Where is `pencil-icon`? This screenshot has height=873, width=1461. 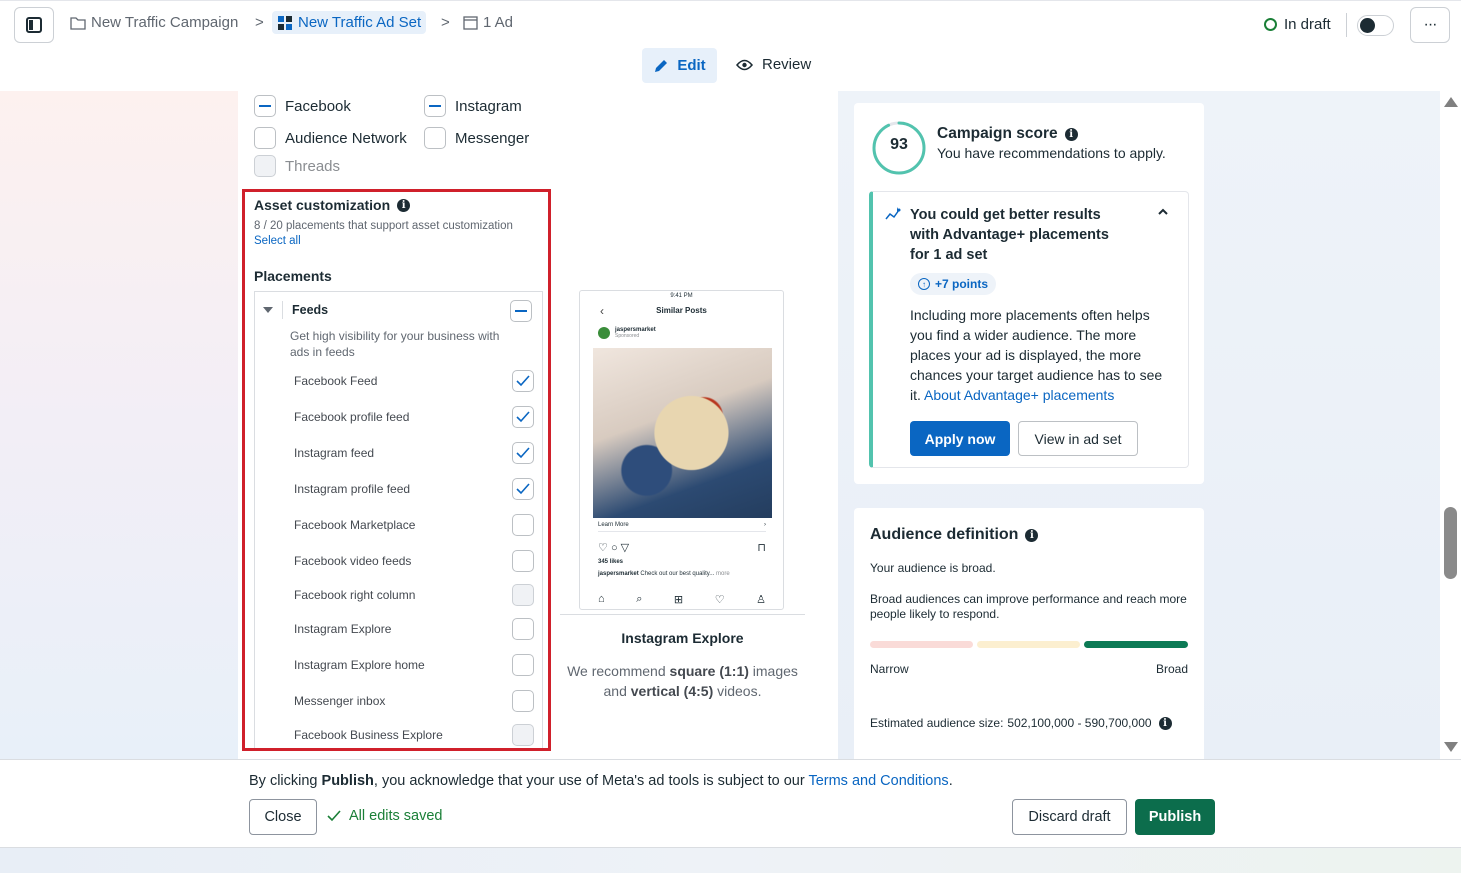 pencil-icon is located at coordinates (661, 66).